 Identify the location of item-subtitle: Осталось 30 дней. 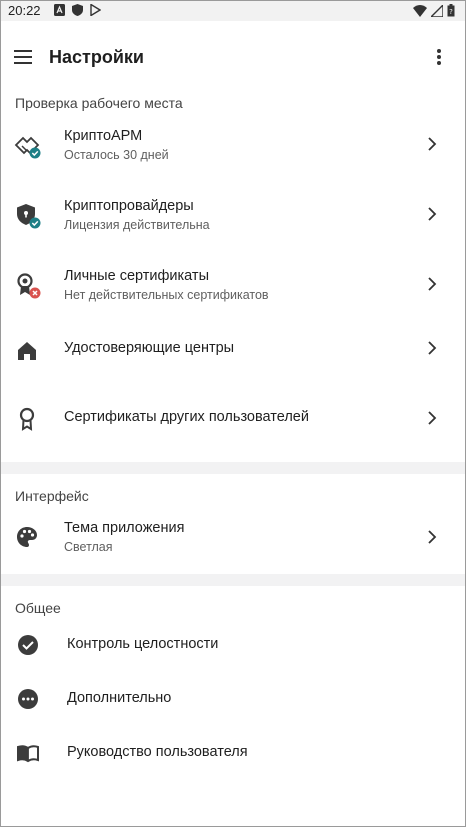
(116, 155).